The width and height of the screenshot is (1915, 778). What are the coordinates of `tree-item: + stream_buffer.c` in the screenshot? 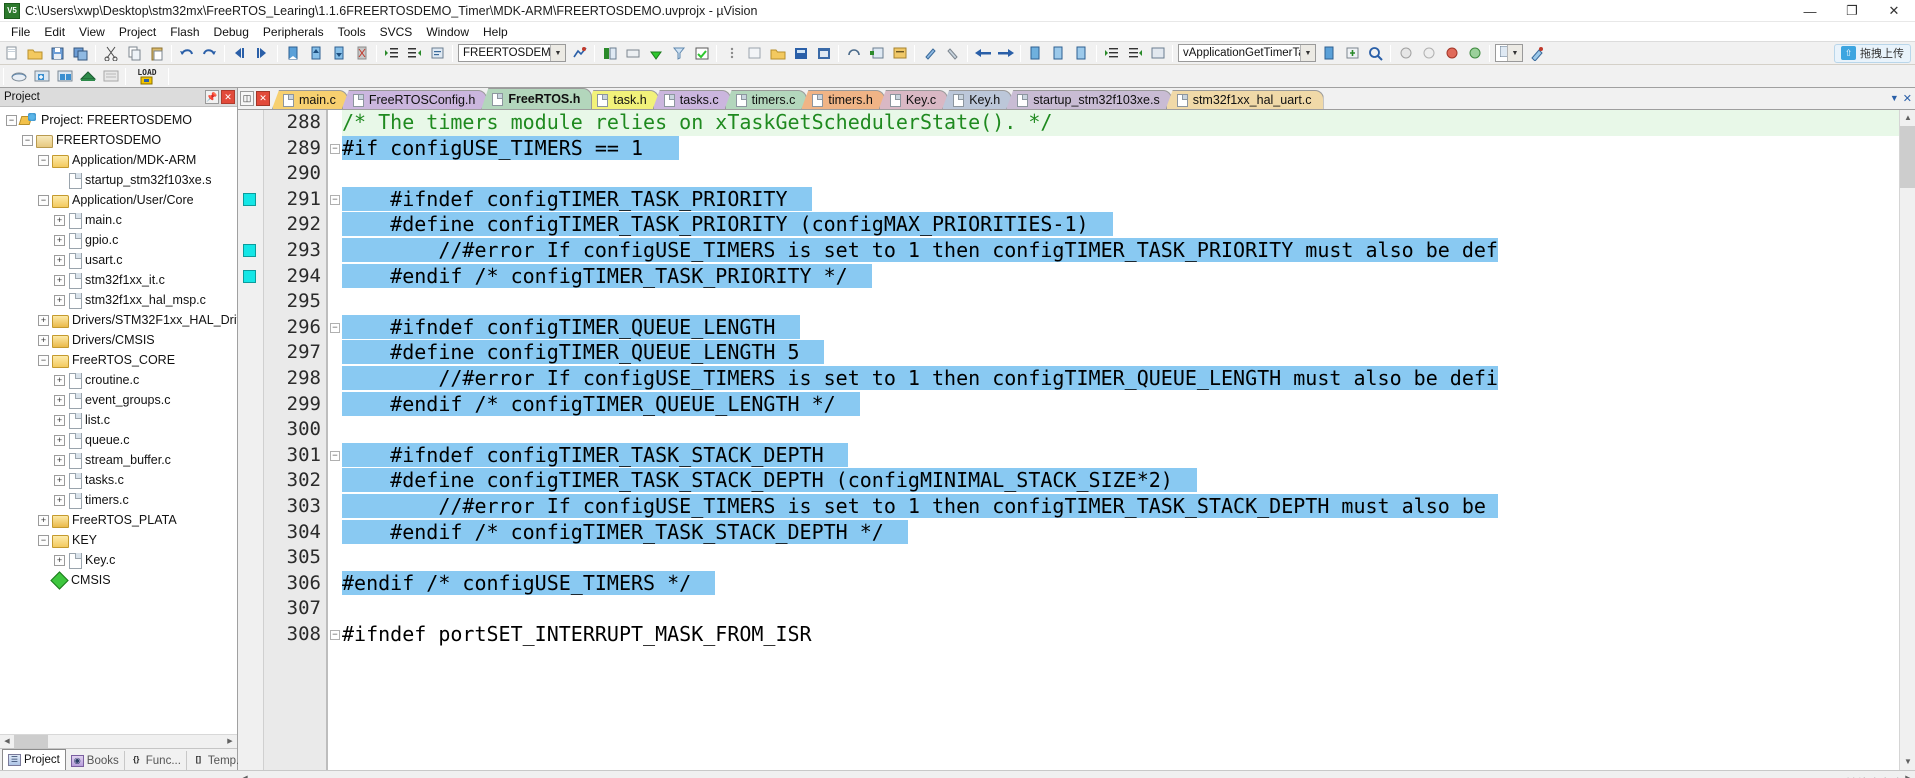 It's located at (118, 460).